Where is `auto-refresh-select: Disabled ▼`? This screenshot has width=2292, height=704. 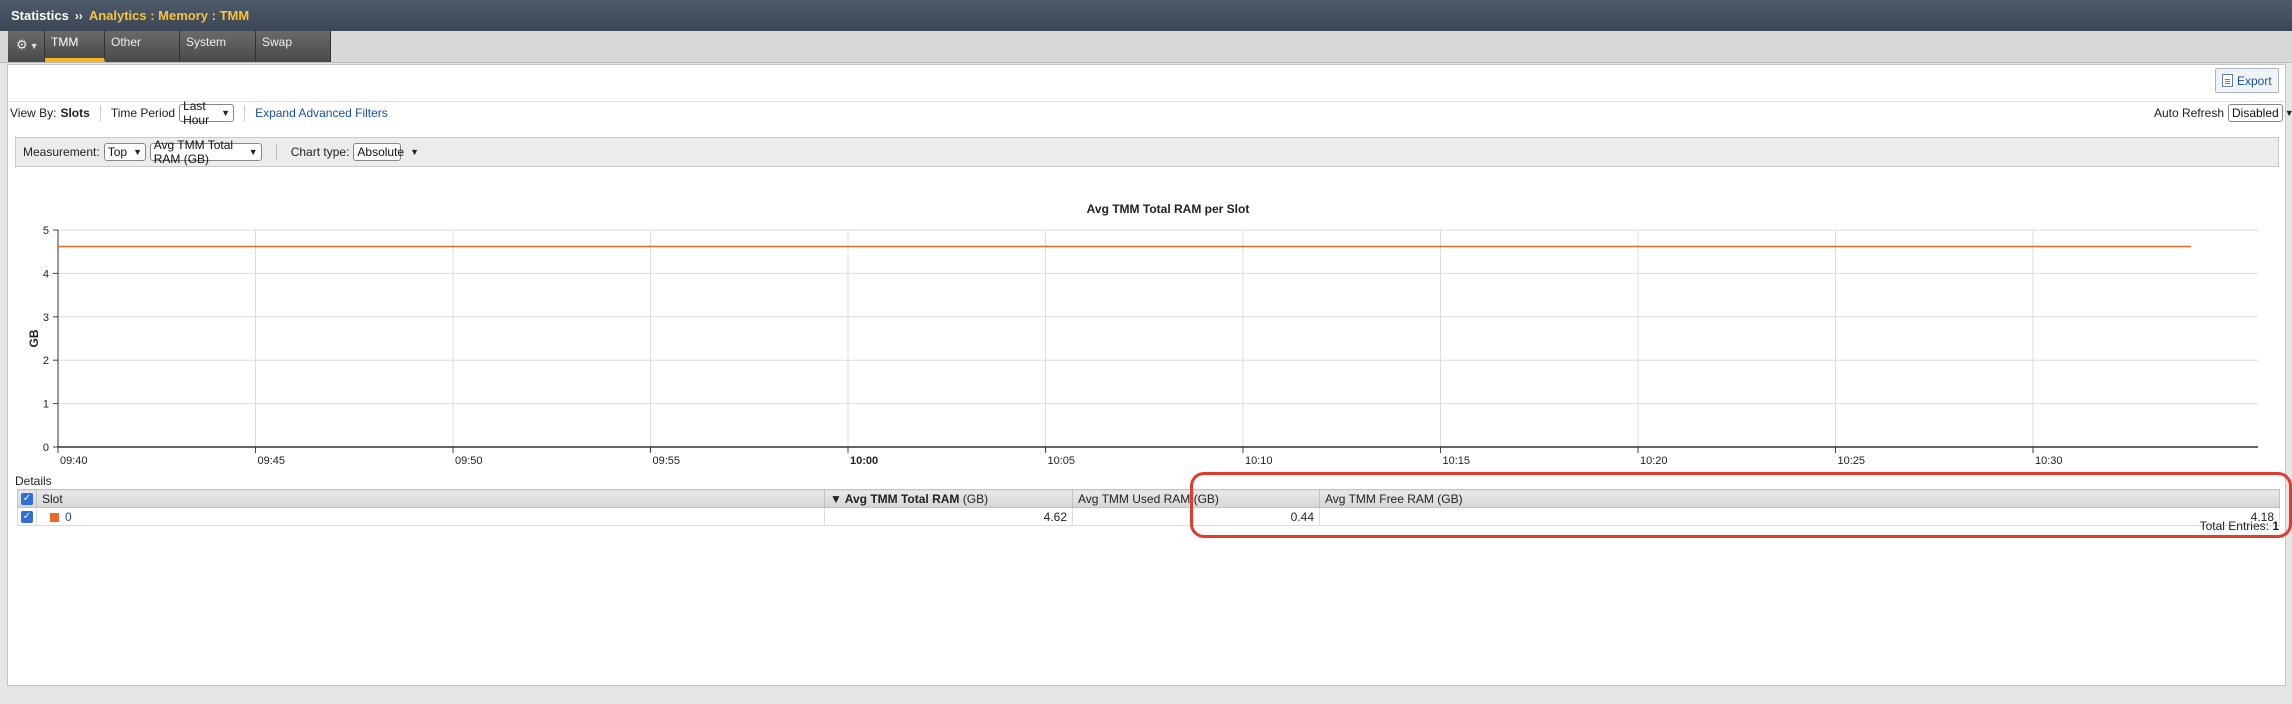
auto-refresh-select: Disabled ▼ is located at coordinates (2260, 112).